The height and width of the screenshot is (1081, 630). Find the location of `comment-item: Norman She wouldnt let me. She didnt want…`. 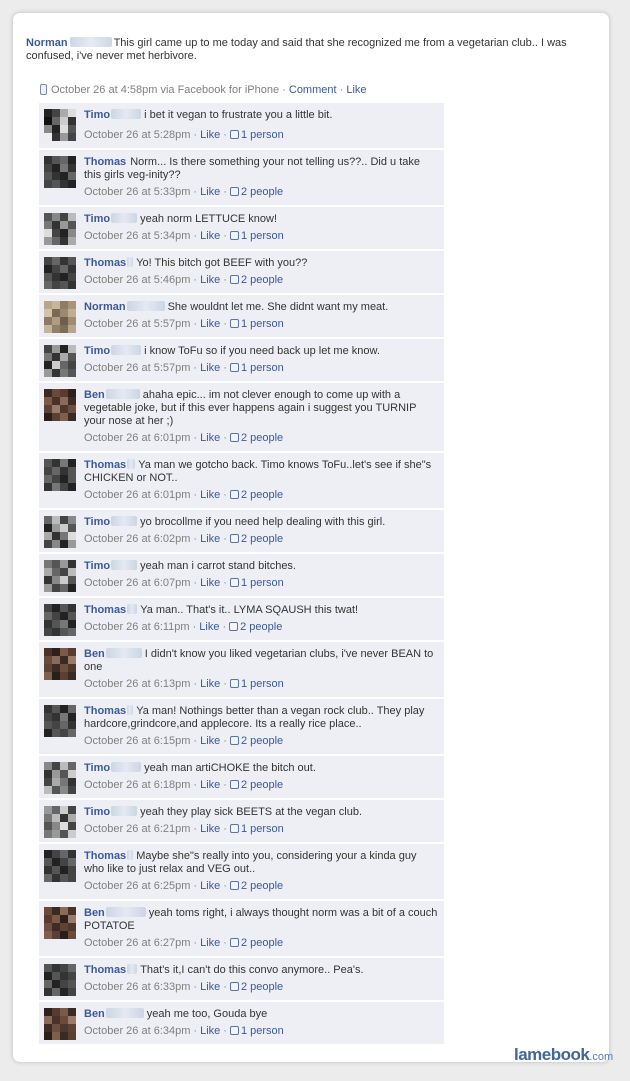

comment-item: Norman She wouldnt let me. She didnt want… is located at coordinates (241, 316).